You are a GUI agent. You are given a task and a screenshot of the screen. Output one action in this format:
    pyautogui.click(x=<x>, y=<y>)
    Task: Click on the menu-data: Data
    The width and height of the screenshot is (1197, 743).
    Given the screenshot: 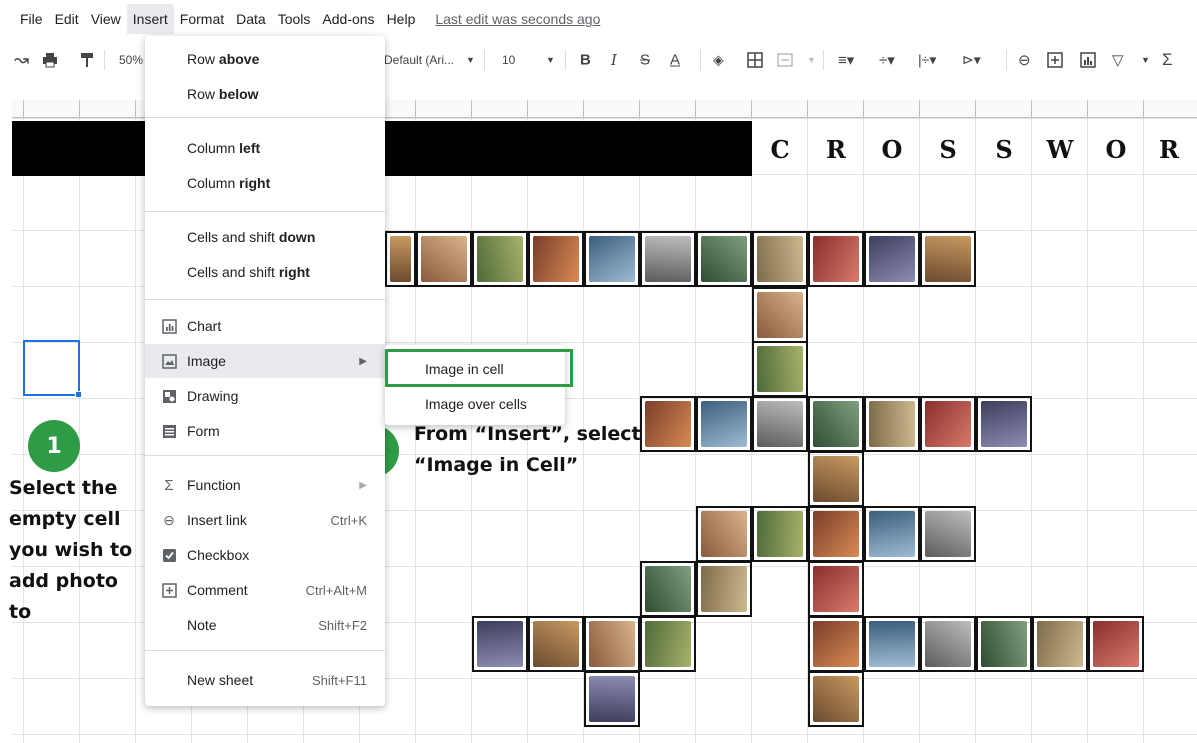 What is the action you would take?
    pyautogui.click(x=251, y=19)
    